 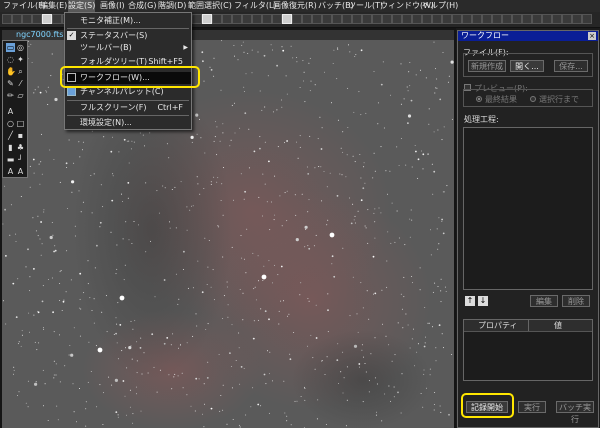 What do you see at coordinates (10, 95) in the screenshot?
I see `pencil-tool-icon: ✏` at bounding box center [10, 95].